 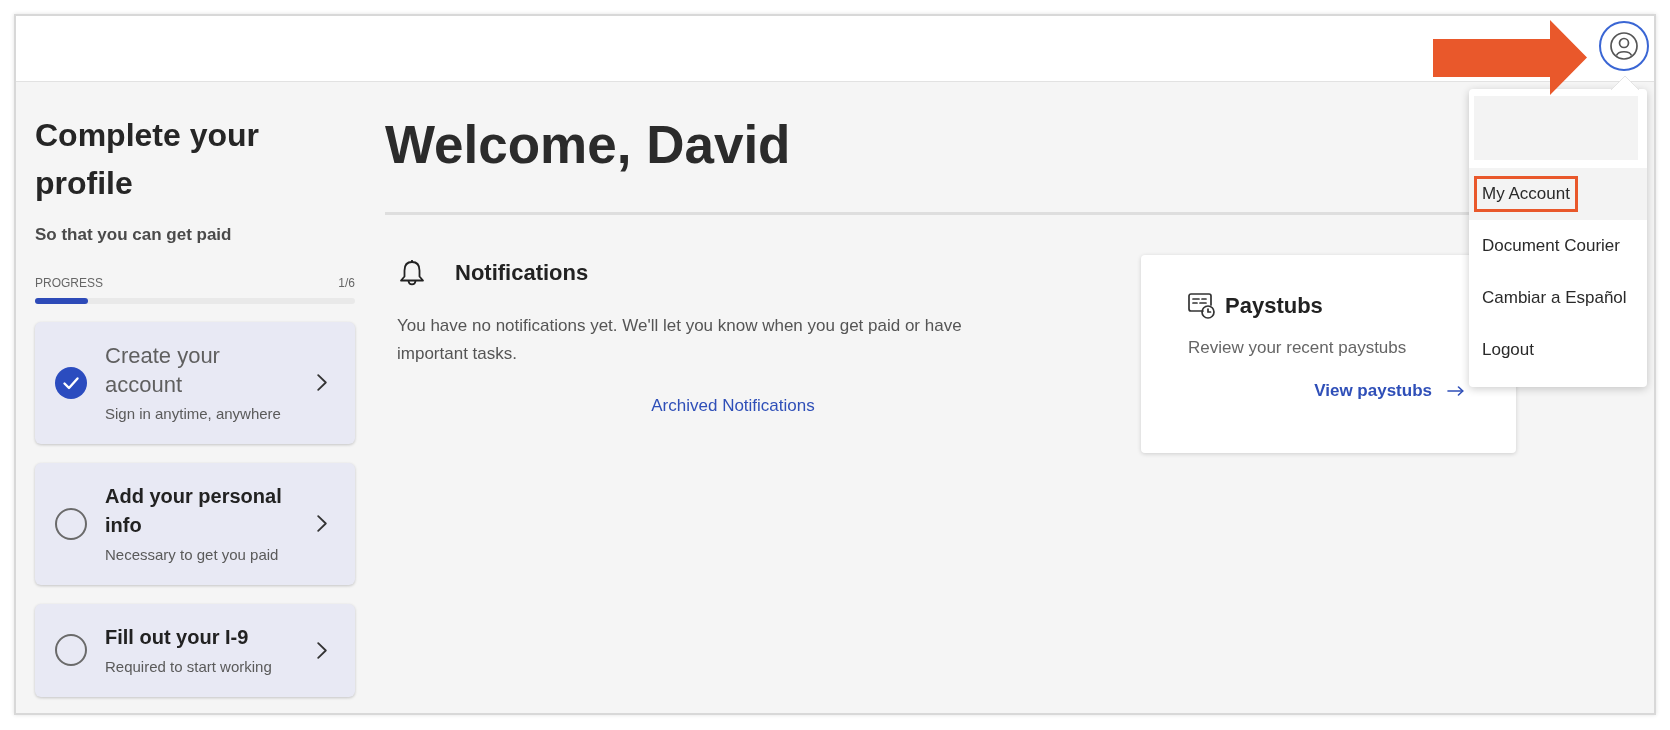 What do you see at coordinates (522, 273) in the screenshot?
I see `notifications-title: Notifications` at bounding box center [522, 273].